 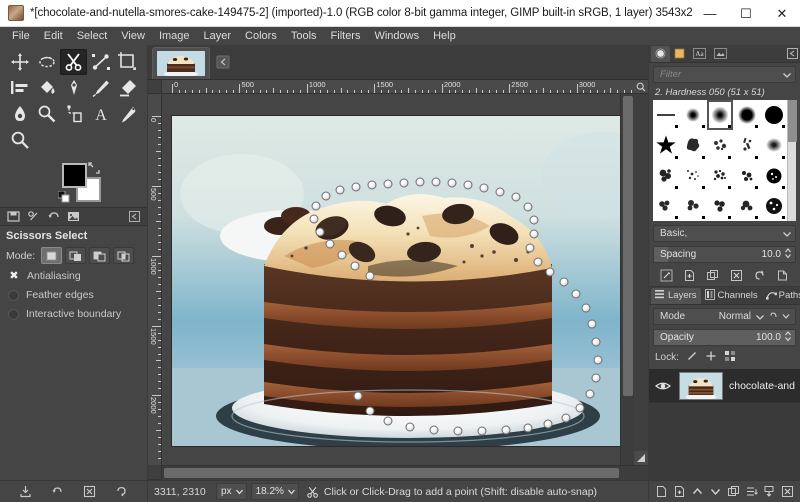 I want to click on edit-brush-button, so click(x=666, y=276).